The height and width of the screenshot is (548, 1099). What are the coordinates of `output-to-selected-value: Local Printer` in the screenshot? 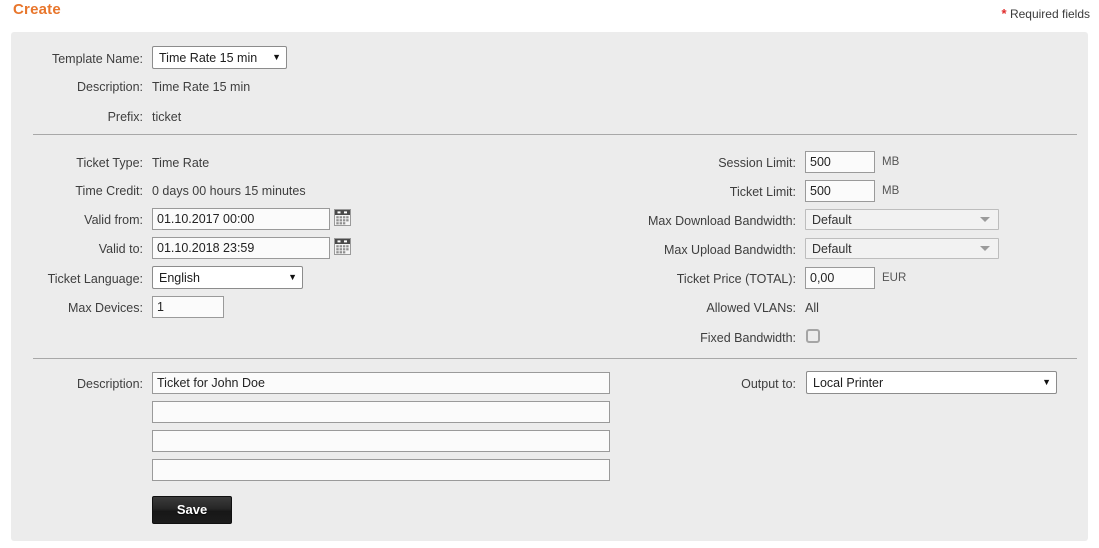 It's located at (848, 382).